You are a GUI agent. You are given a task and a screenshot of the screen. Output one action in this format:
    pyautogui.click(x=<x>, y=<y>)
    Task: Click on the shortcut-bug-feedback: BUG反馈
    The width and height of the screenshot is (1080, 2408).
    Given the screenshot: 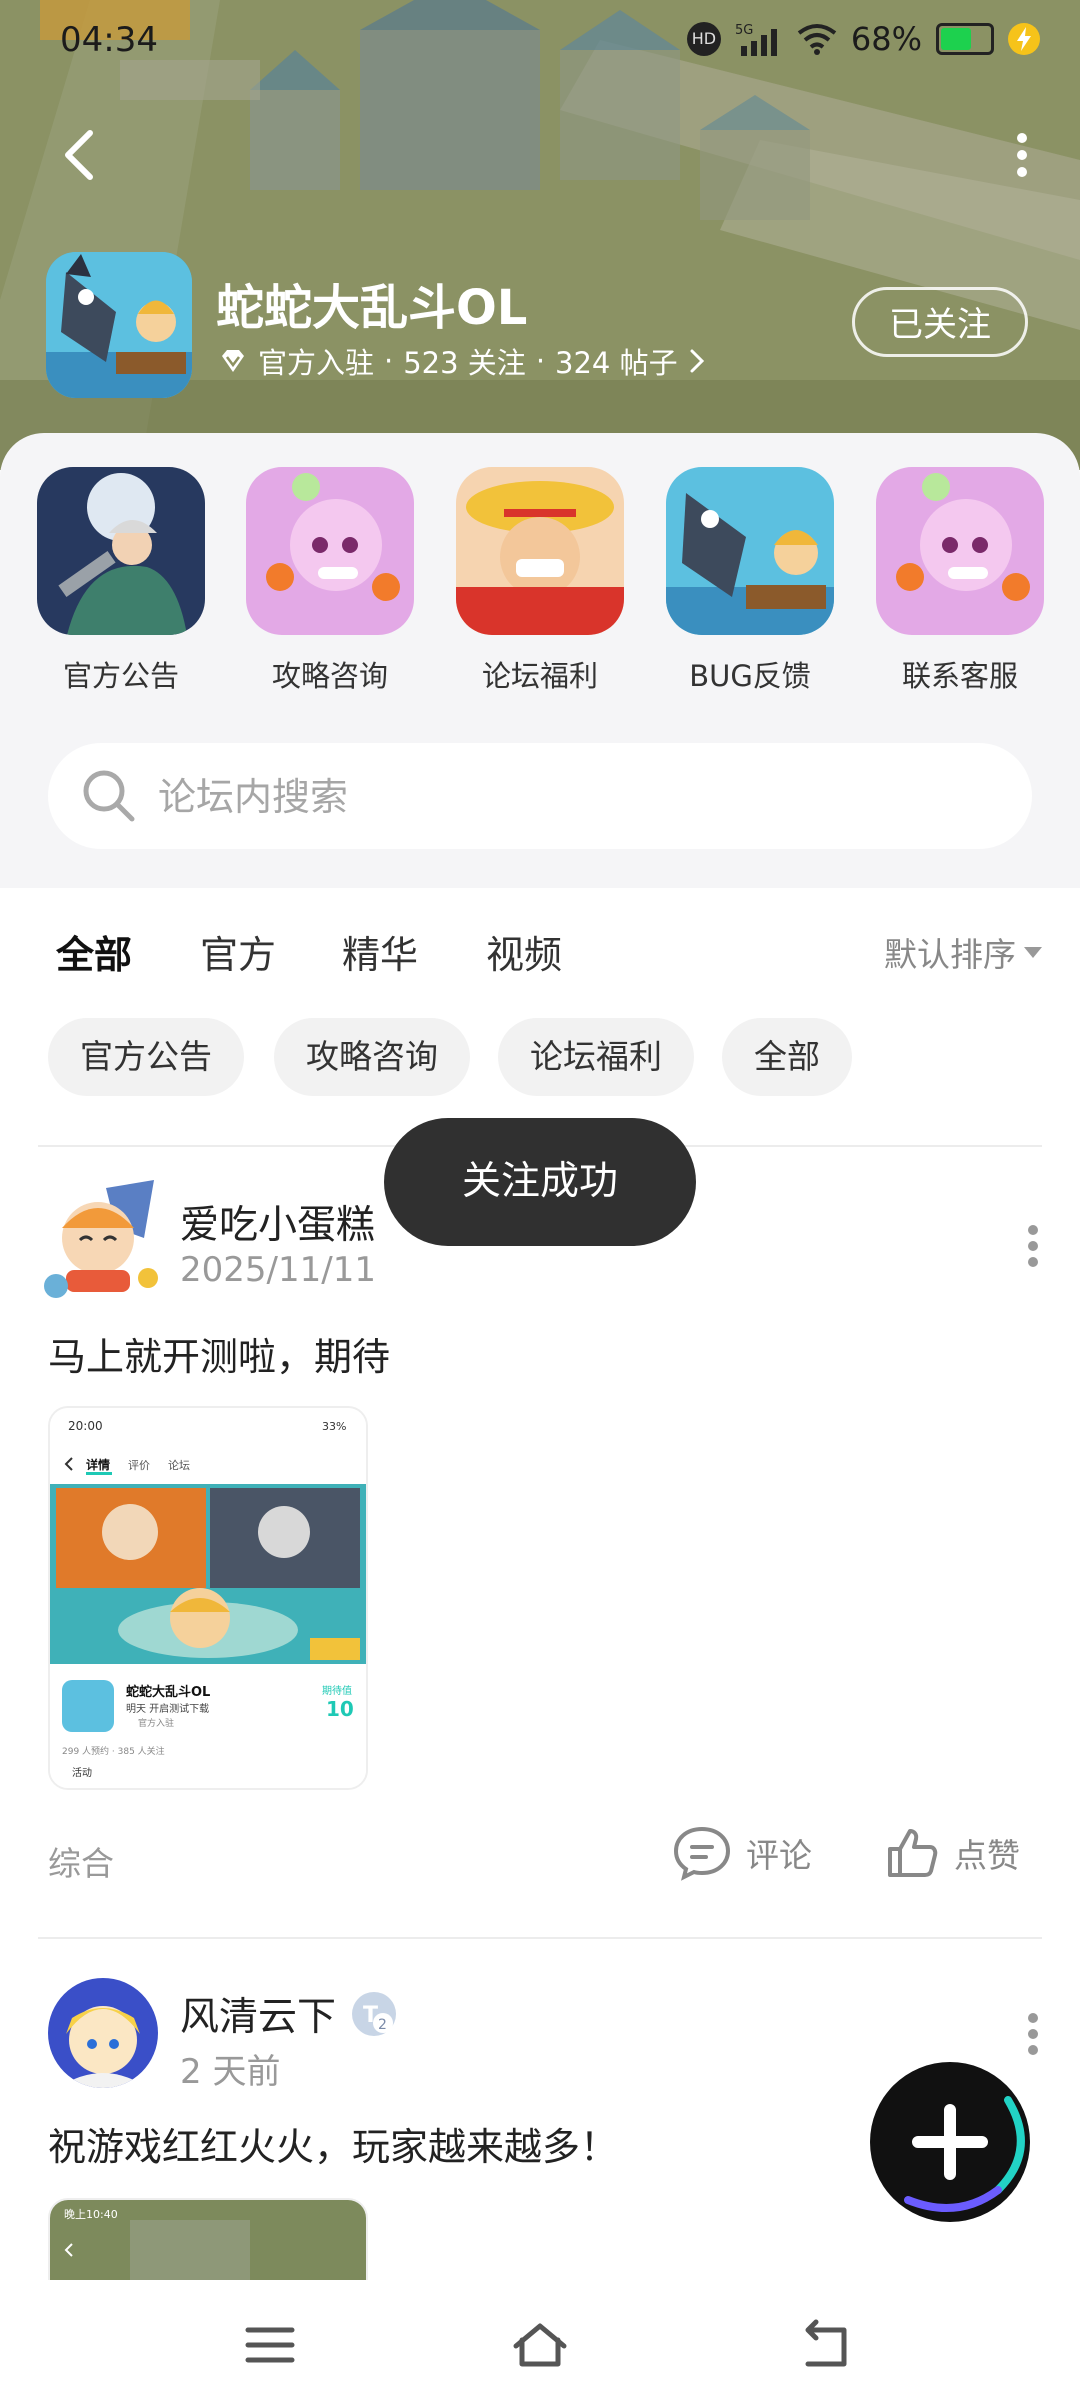 What is the action you would take?
    pyautogui.click(x=750, y=581)
    